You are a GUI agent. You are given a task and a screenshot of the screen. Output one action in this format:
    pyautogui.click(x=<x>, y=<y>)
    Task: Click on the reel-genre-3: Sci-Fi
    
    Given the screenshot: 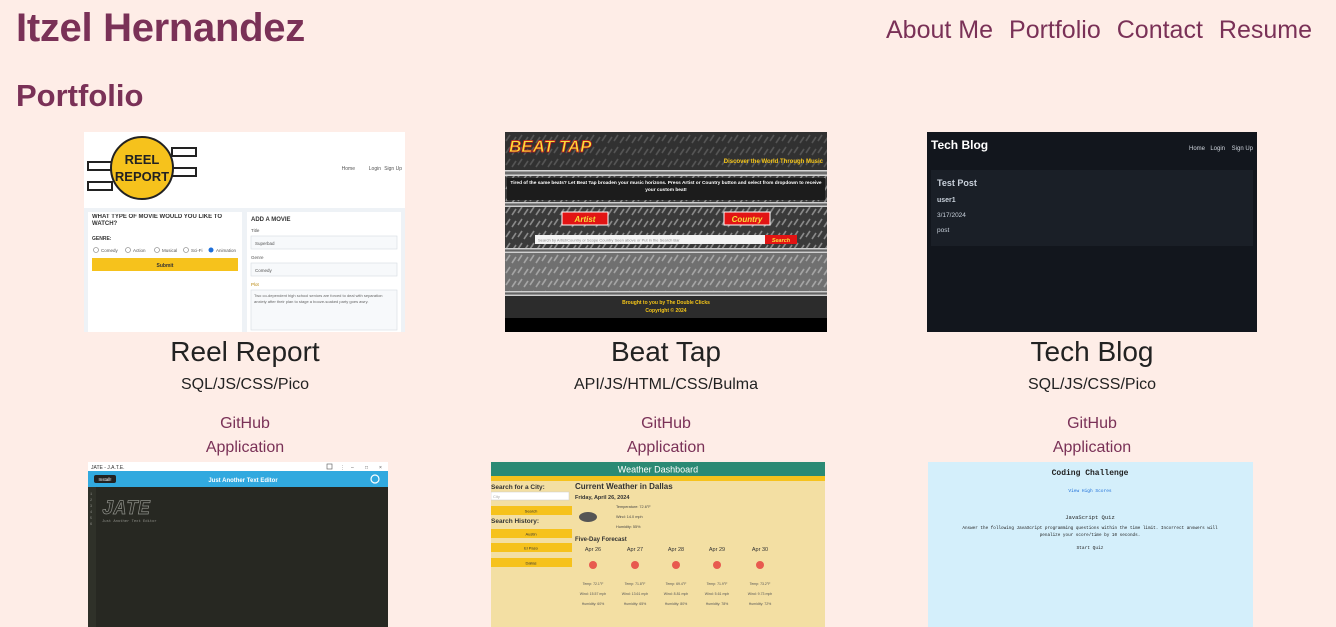 What is the action you would take?
    pyautogui.click(x=197, y=250)
    